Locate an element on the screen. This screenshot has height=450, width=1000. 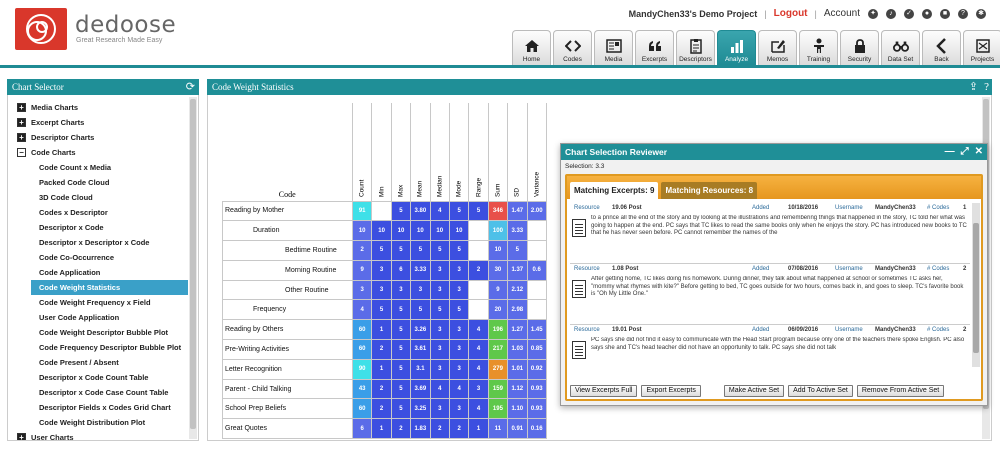
code-cell: Morning Routine is located at coordinates (287, 270).